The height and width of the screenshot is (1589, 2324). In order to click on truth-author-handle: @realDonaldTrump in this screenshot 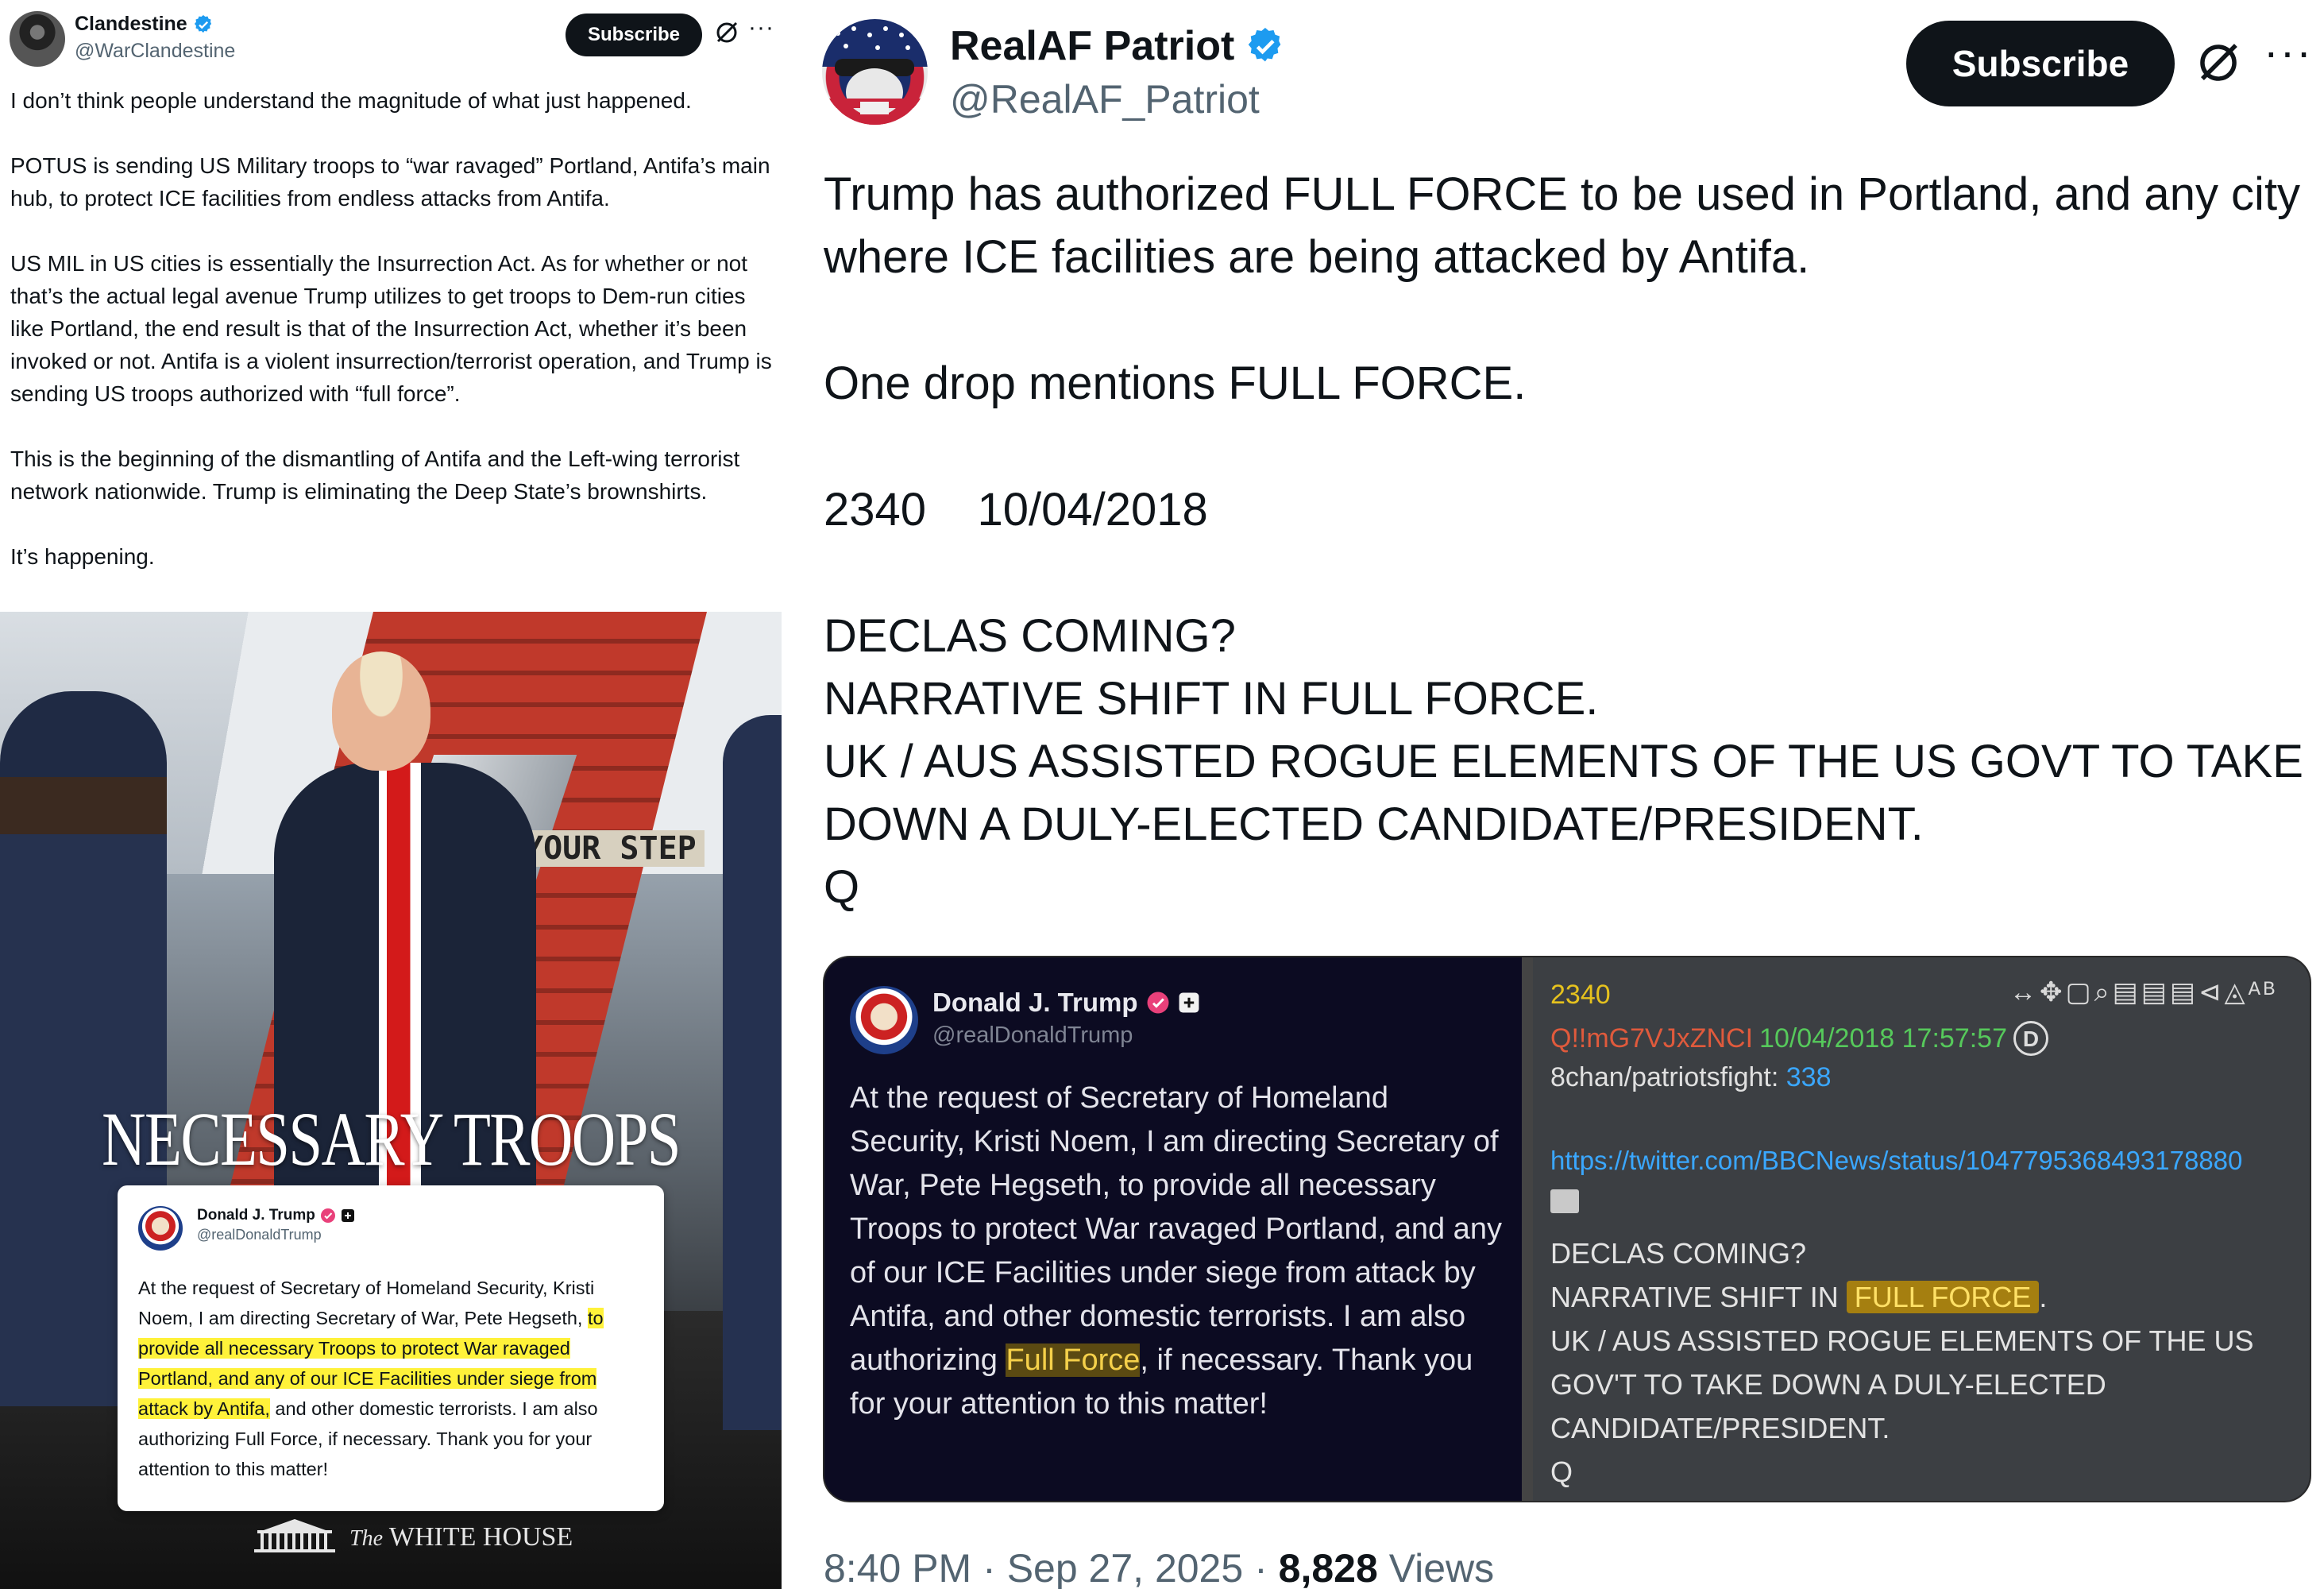, I will do `click(1032, 1035)`.